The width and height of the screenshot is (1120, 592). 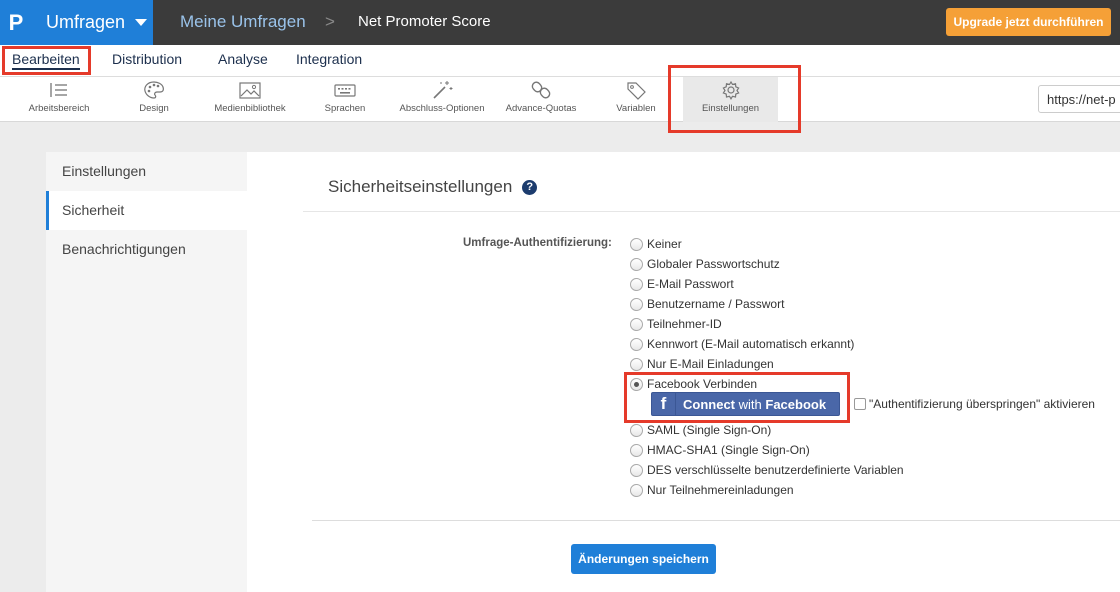 What do you see at coordinates (1028, 22) in the screenshot?
I see `upgrade-button: Upgrade jetzt durchführen` at bounding box center [1028, 22].